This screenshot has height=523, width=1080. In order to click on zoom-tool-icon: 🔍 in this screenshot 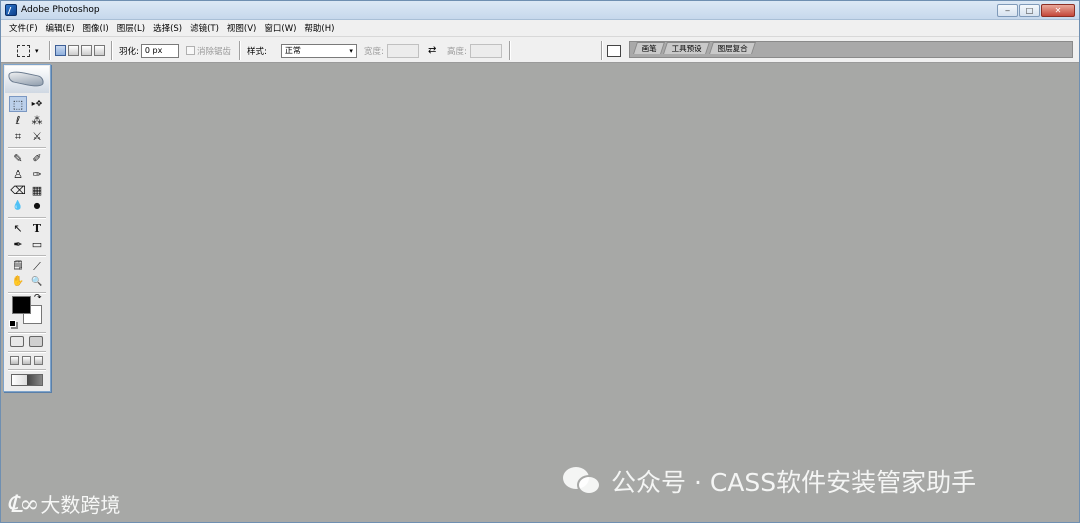, I will do `click(37, 282)`.